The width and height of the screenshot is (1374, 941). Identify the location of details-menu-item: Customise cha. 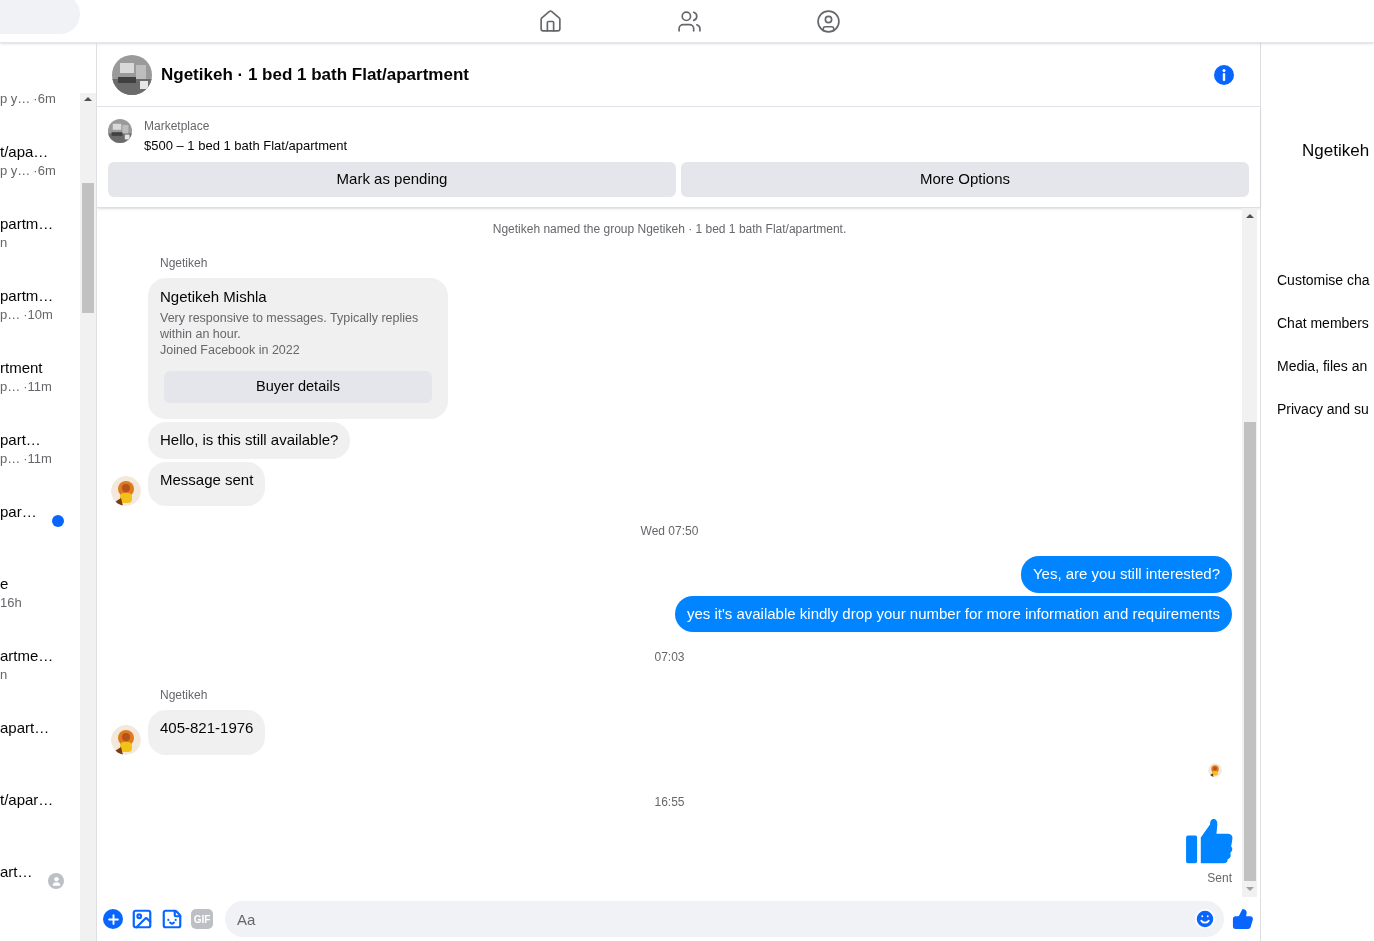
(1325, 280).